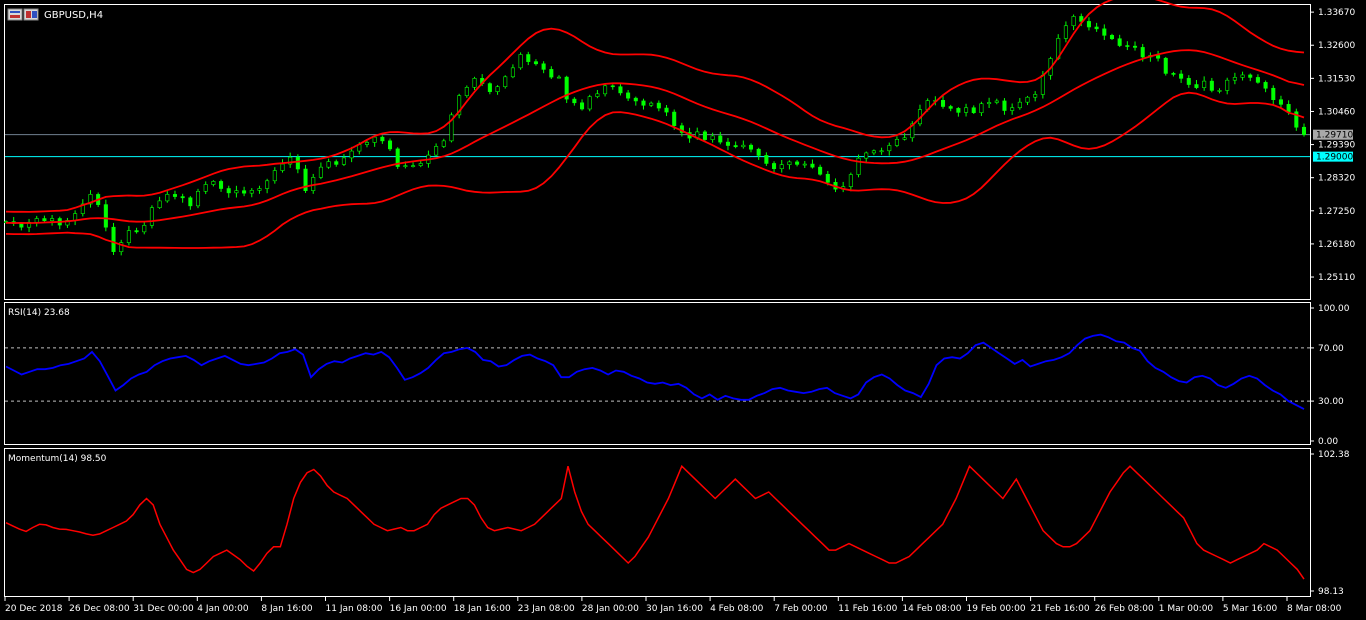 Image resolution: width=1366 pixels, height=620 pixels. I want to click on time-axis-label: 8 Mar 08:00, so click(1314, 609).